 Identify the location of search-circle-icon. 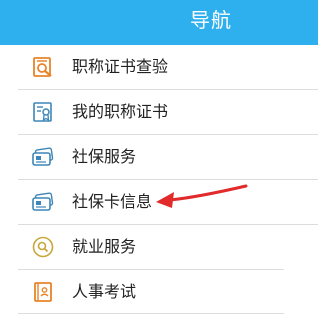
(43, 247).